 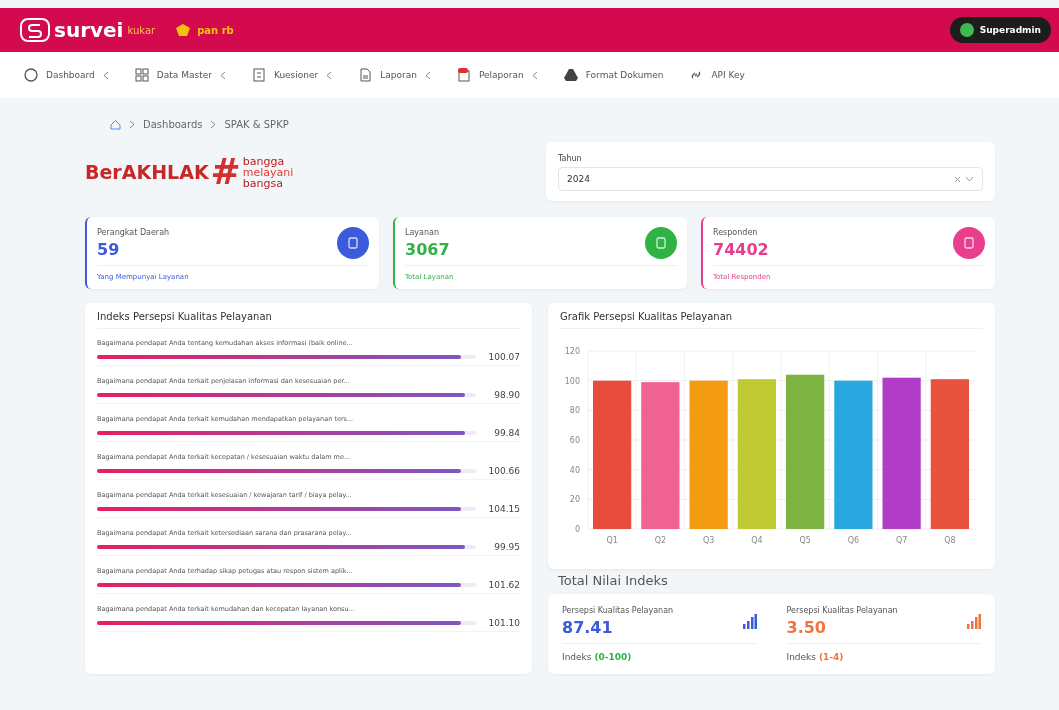 I want to click on total-value: 3.50, so click(x=806, y=627).